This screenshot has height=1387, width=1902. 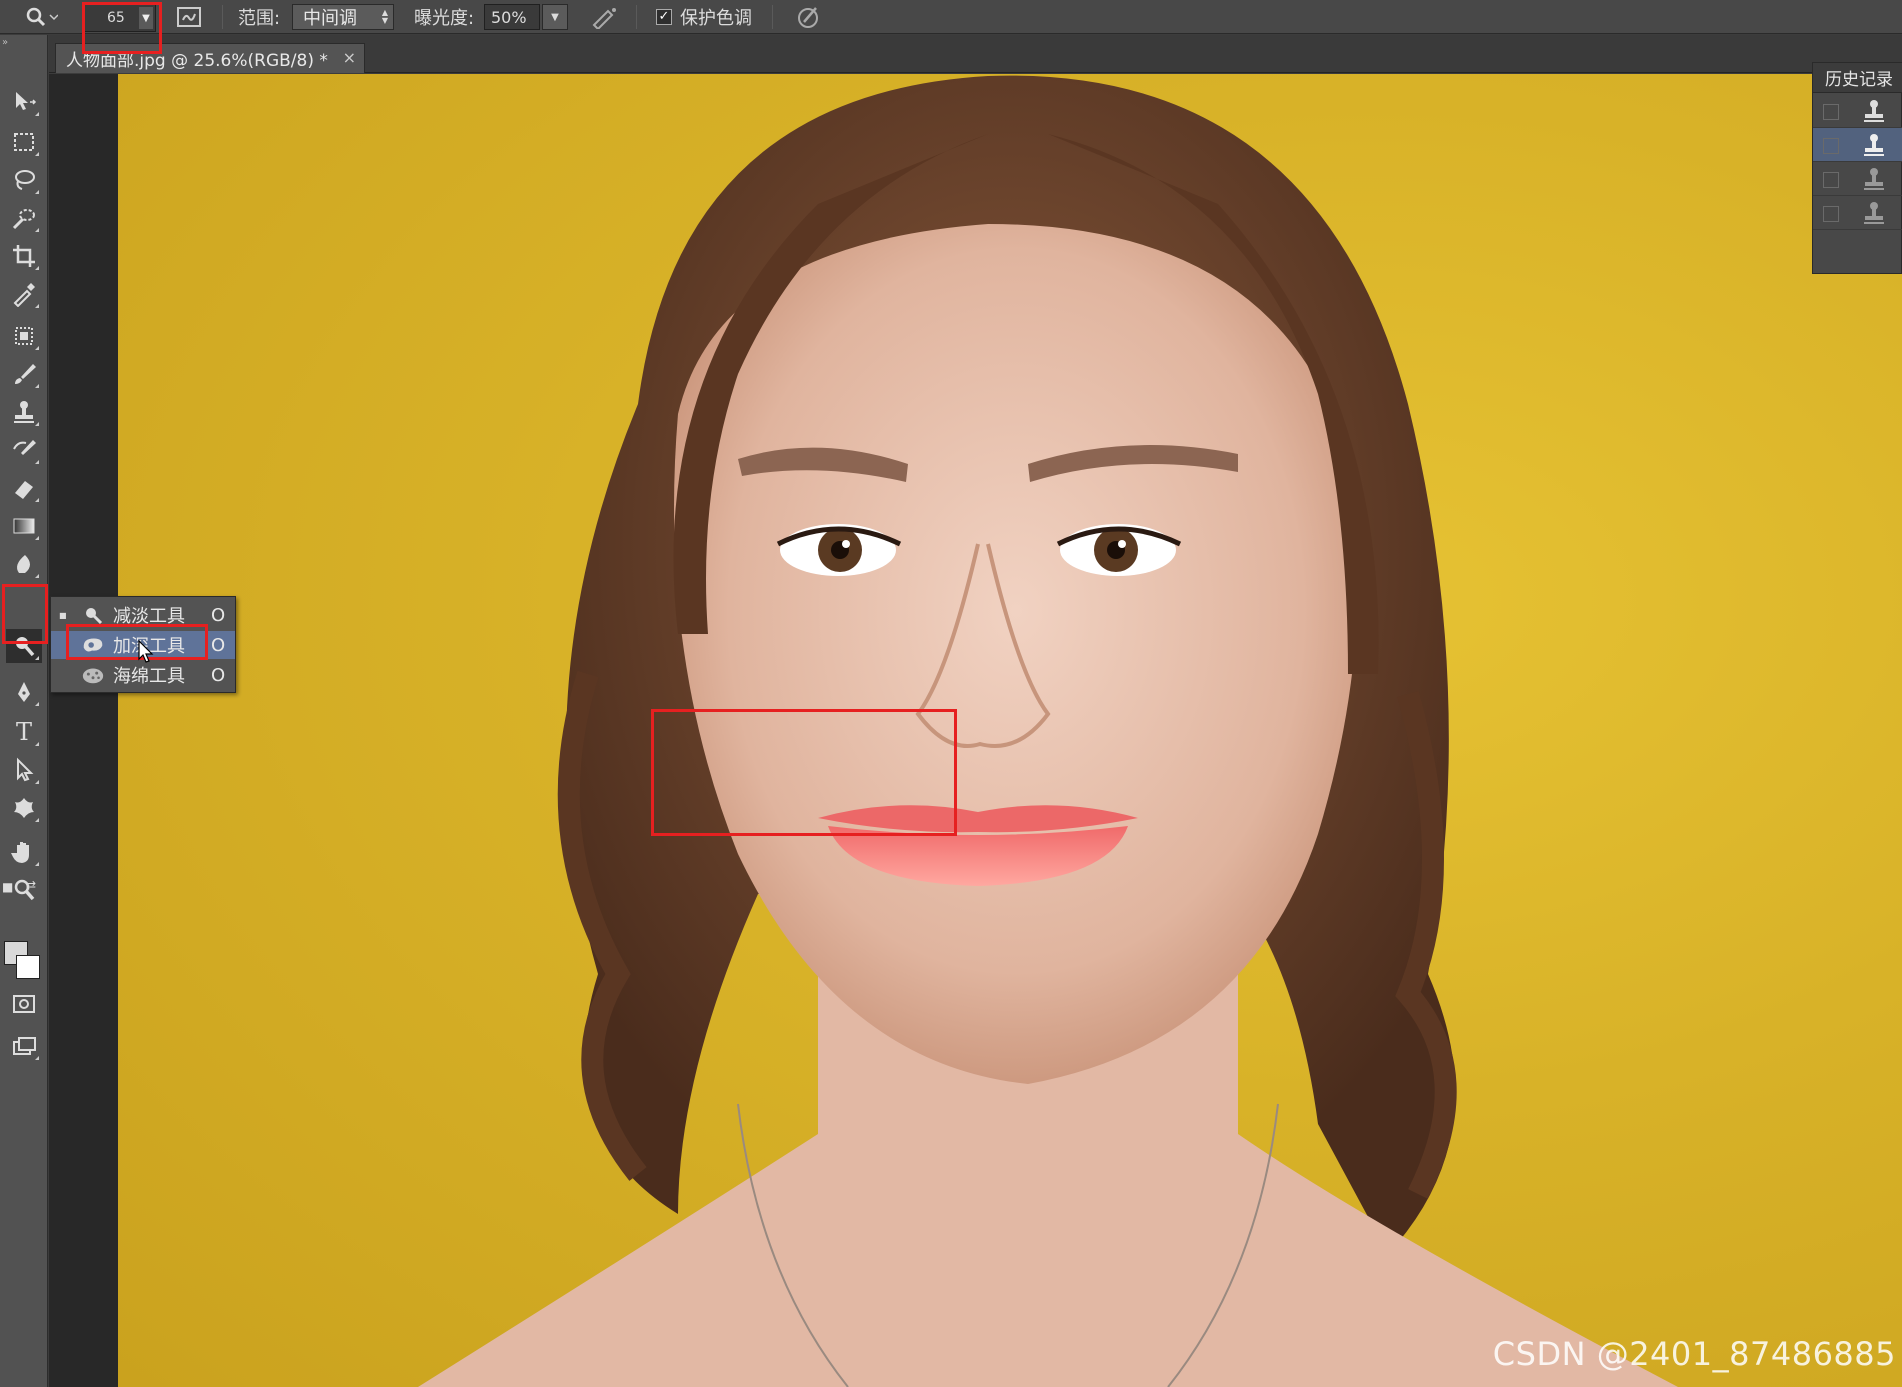 I want to click on crop-tool, so click(x=24, y=256).